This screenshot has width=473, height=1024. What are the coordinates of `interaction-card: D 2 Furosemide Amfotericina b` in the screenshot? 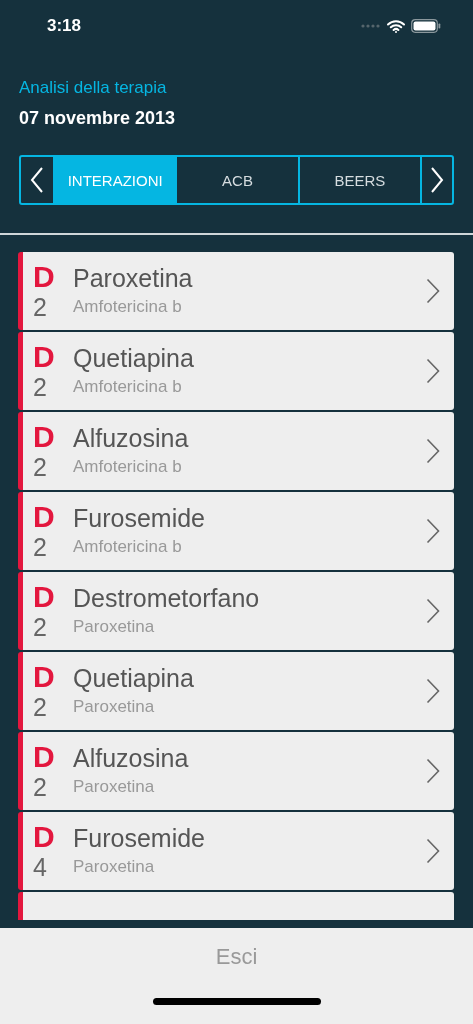 It's located at (236, 531).